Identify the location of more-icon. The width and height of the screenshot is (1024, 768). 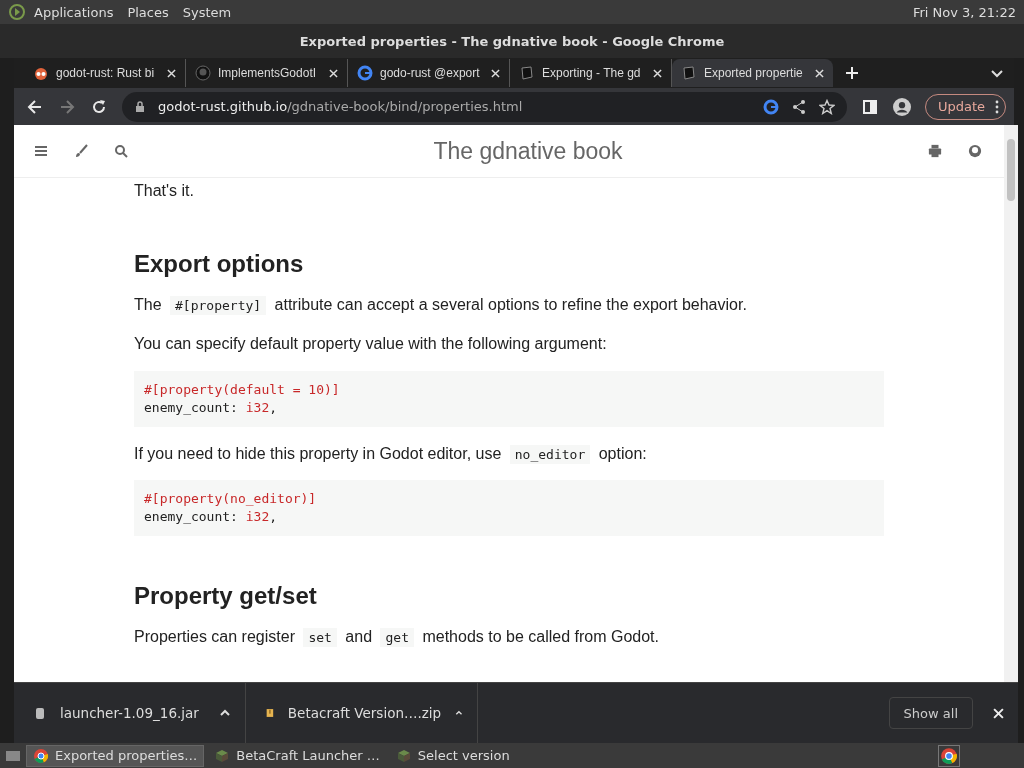
(997, 106).